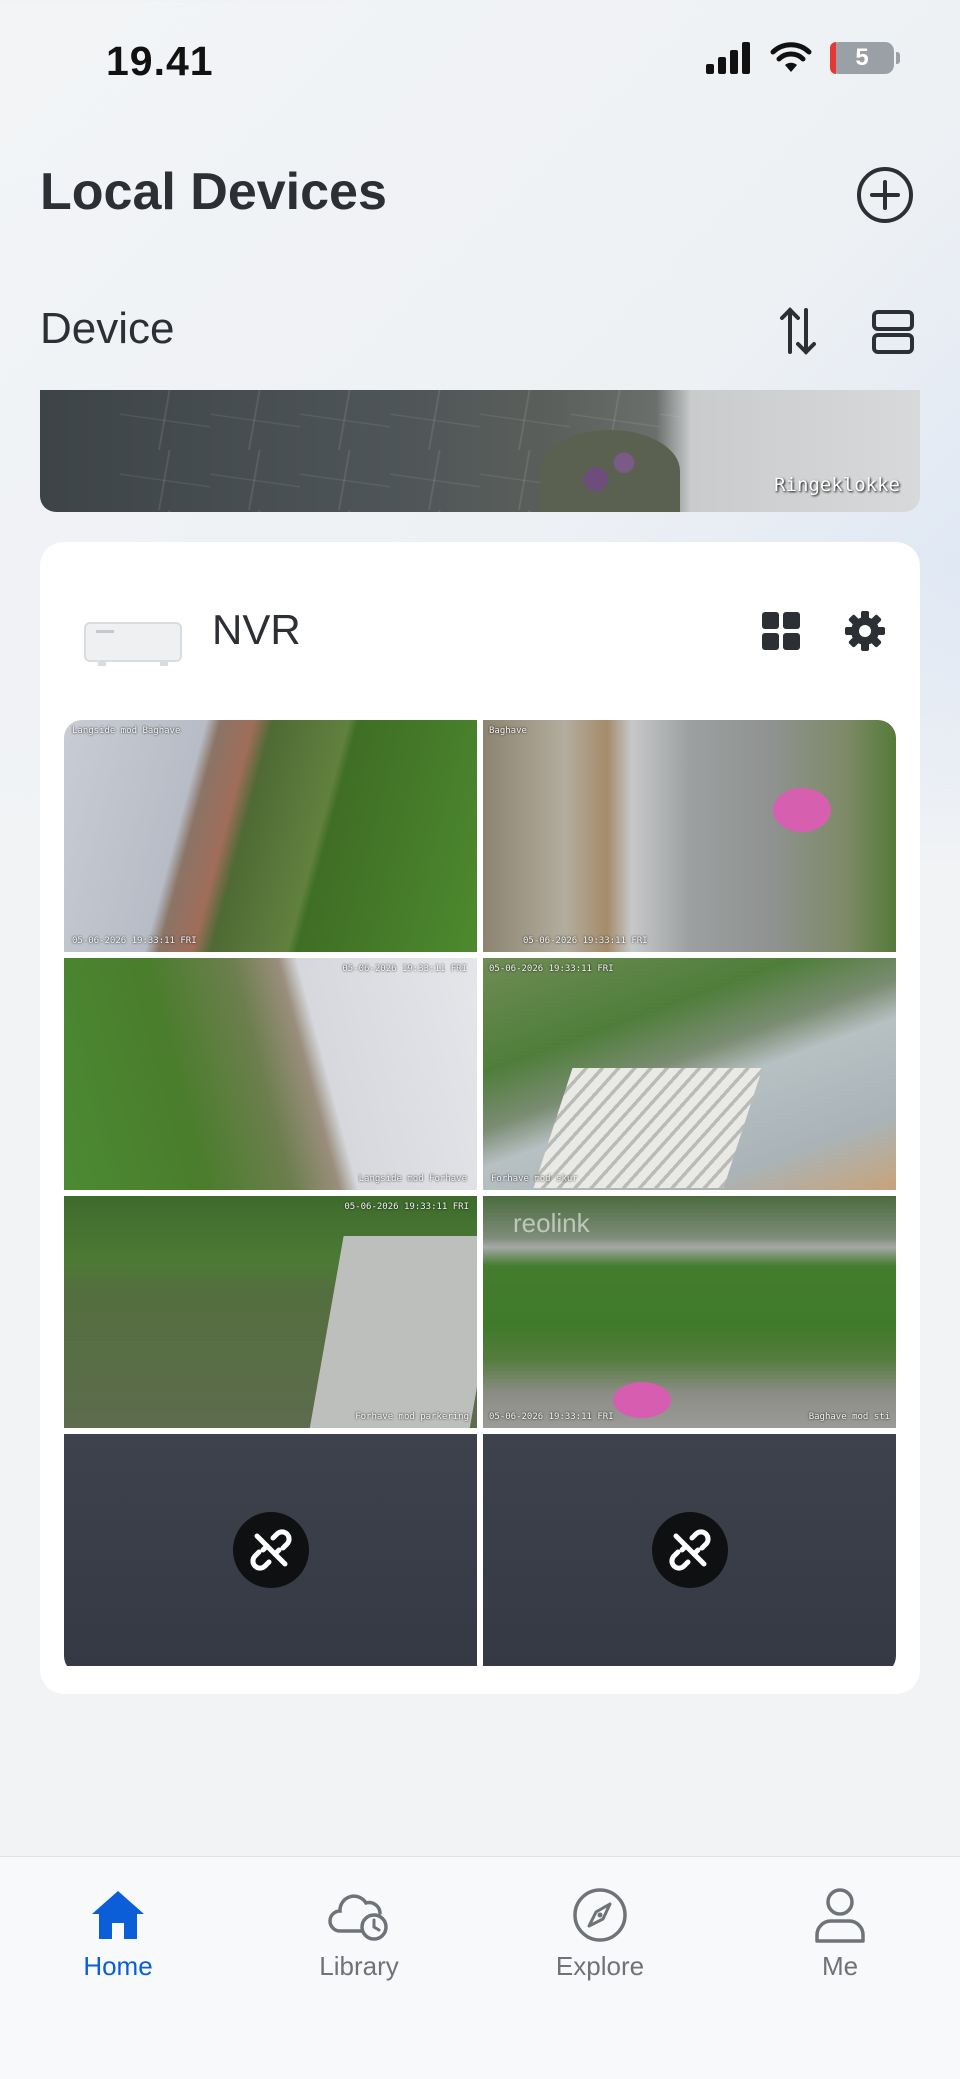  Describe the element at coordinates (213, 192) in the screenshot. I see `page-title: Local Devices` at that location.